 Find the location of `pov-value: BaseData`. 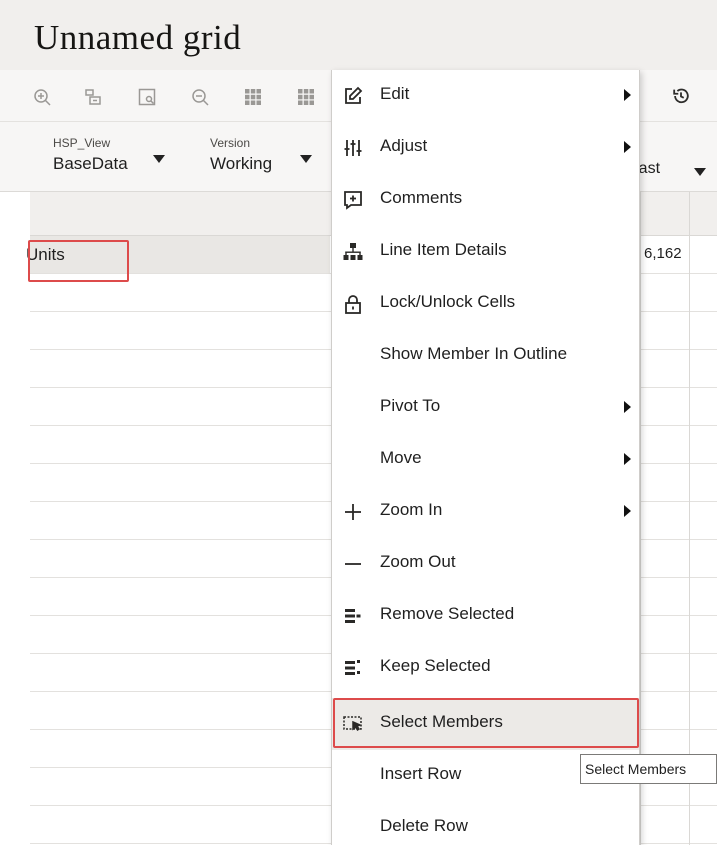

pov-value: BaseData is located at coordinates (90, 163).